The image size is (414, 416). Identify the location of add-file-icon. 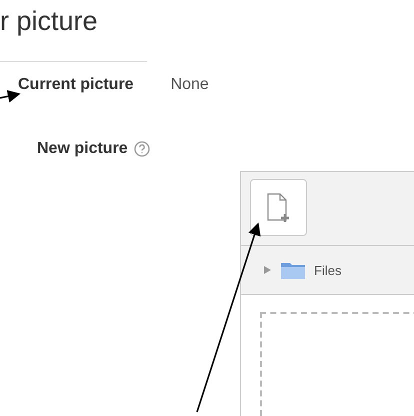
(279, 208).